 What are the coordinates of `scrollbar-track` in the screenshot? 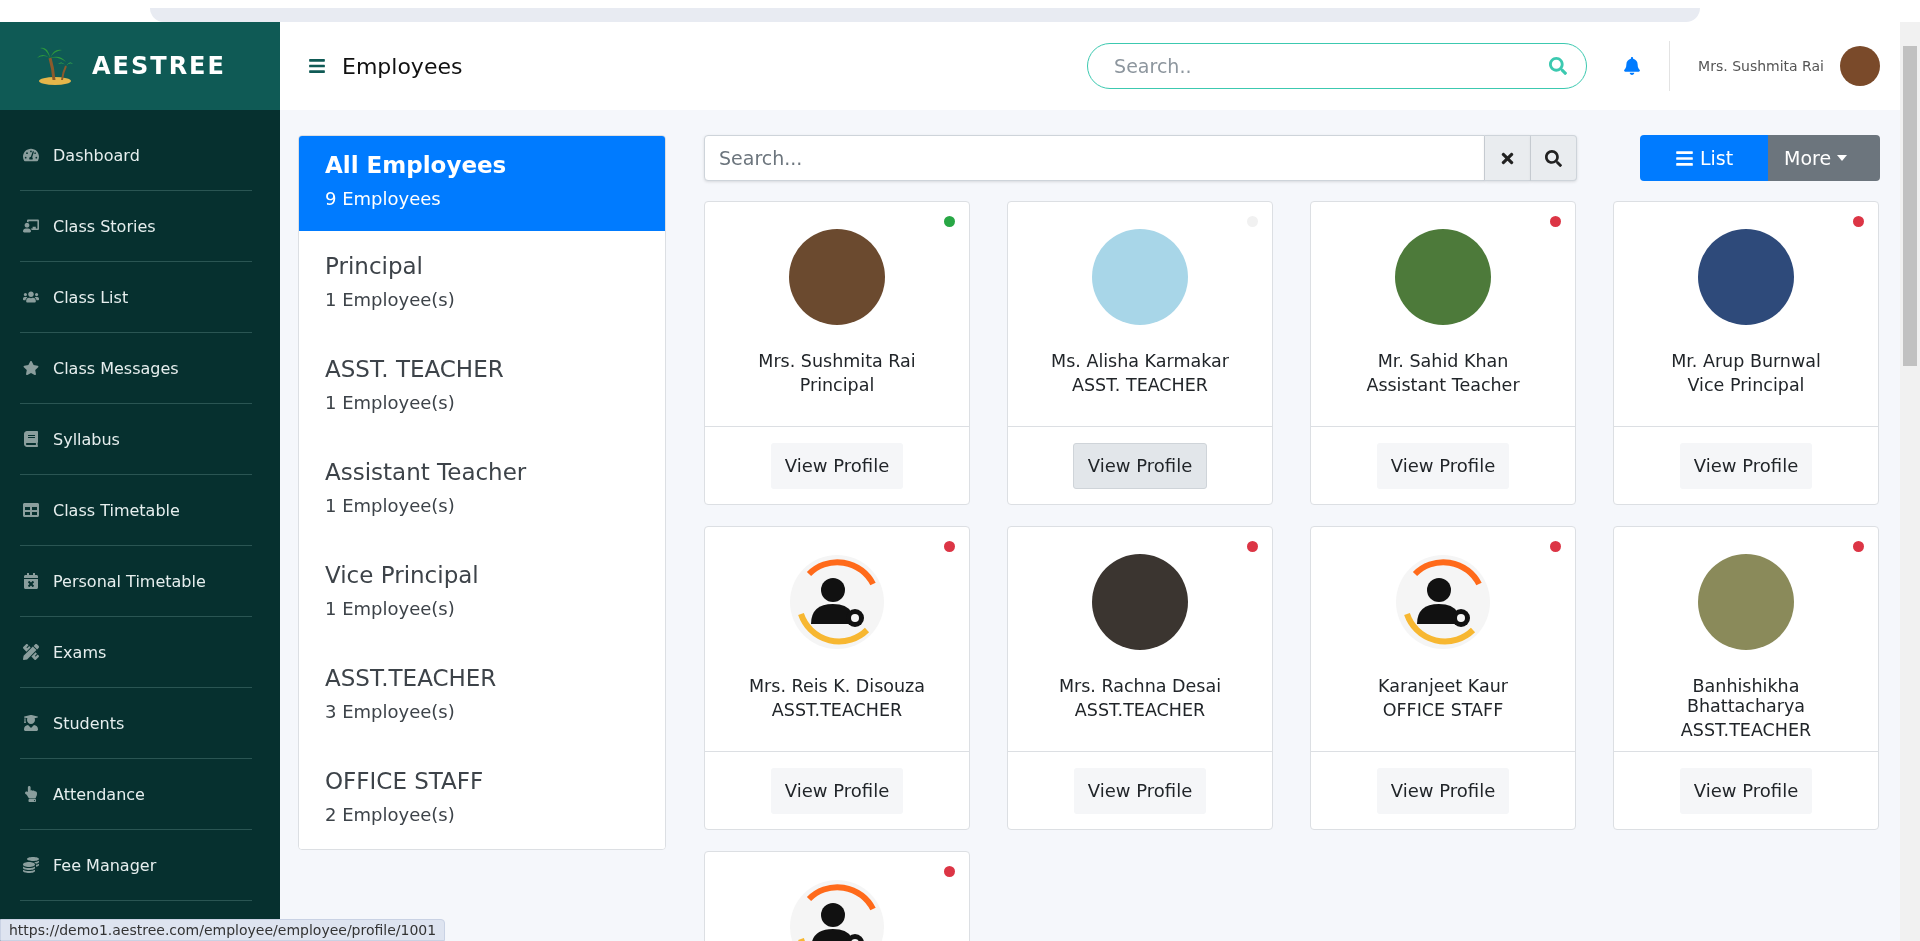 It's located at (1910, 481).